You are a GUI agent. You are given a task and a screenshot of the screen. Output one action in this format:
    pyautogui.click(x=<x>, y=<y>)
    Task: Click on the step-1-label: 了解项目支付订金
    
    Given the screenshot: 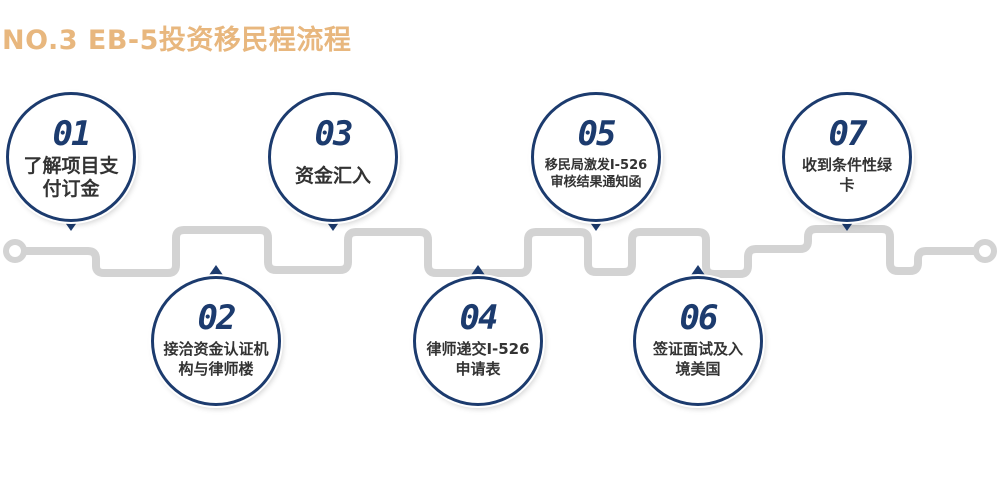 What is the action you would take?
    pyautogui.click(x=71, y=177)
    